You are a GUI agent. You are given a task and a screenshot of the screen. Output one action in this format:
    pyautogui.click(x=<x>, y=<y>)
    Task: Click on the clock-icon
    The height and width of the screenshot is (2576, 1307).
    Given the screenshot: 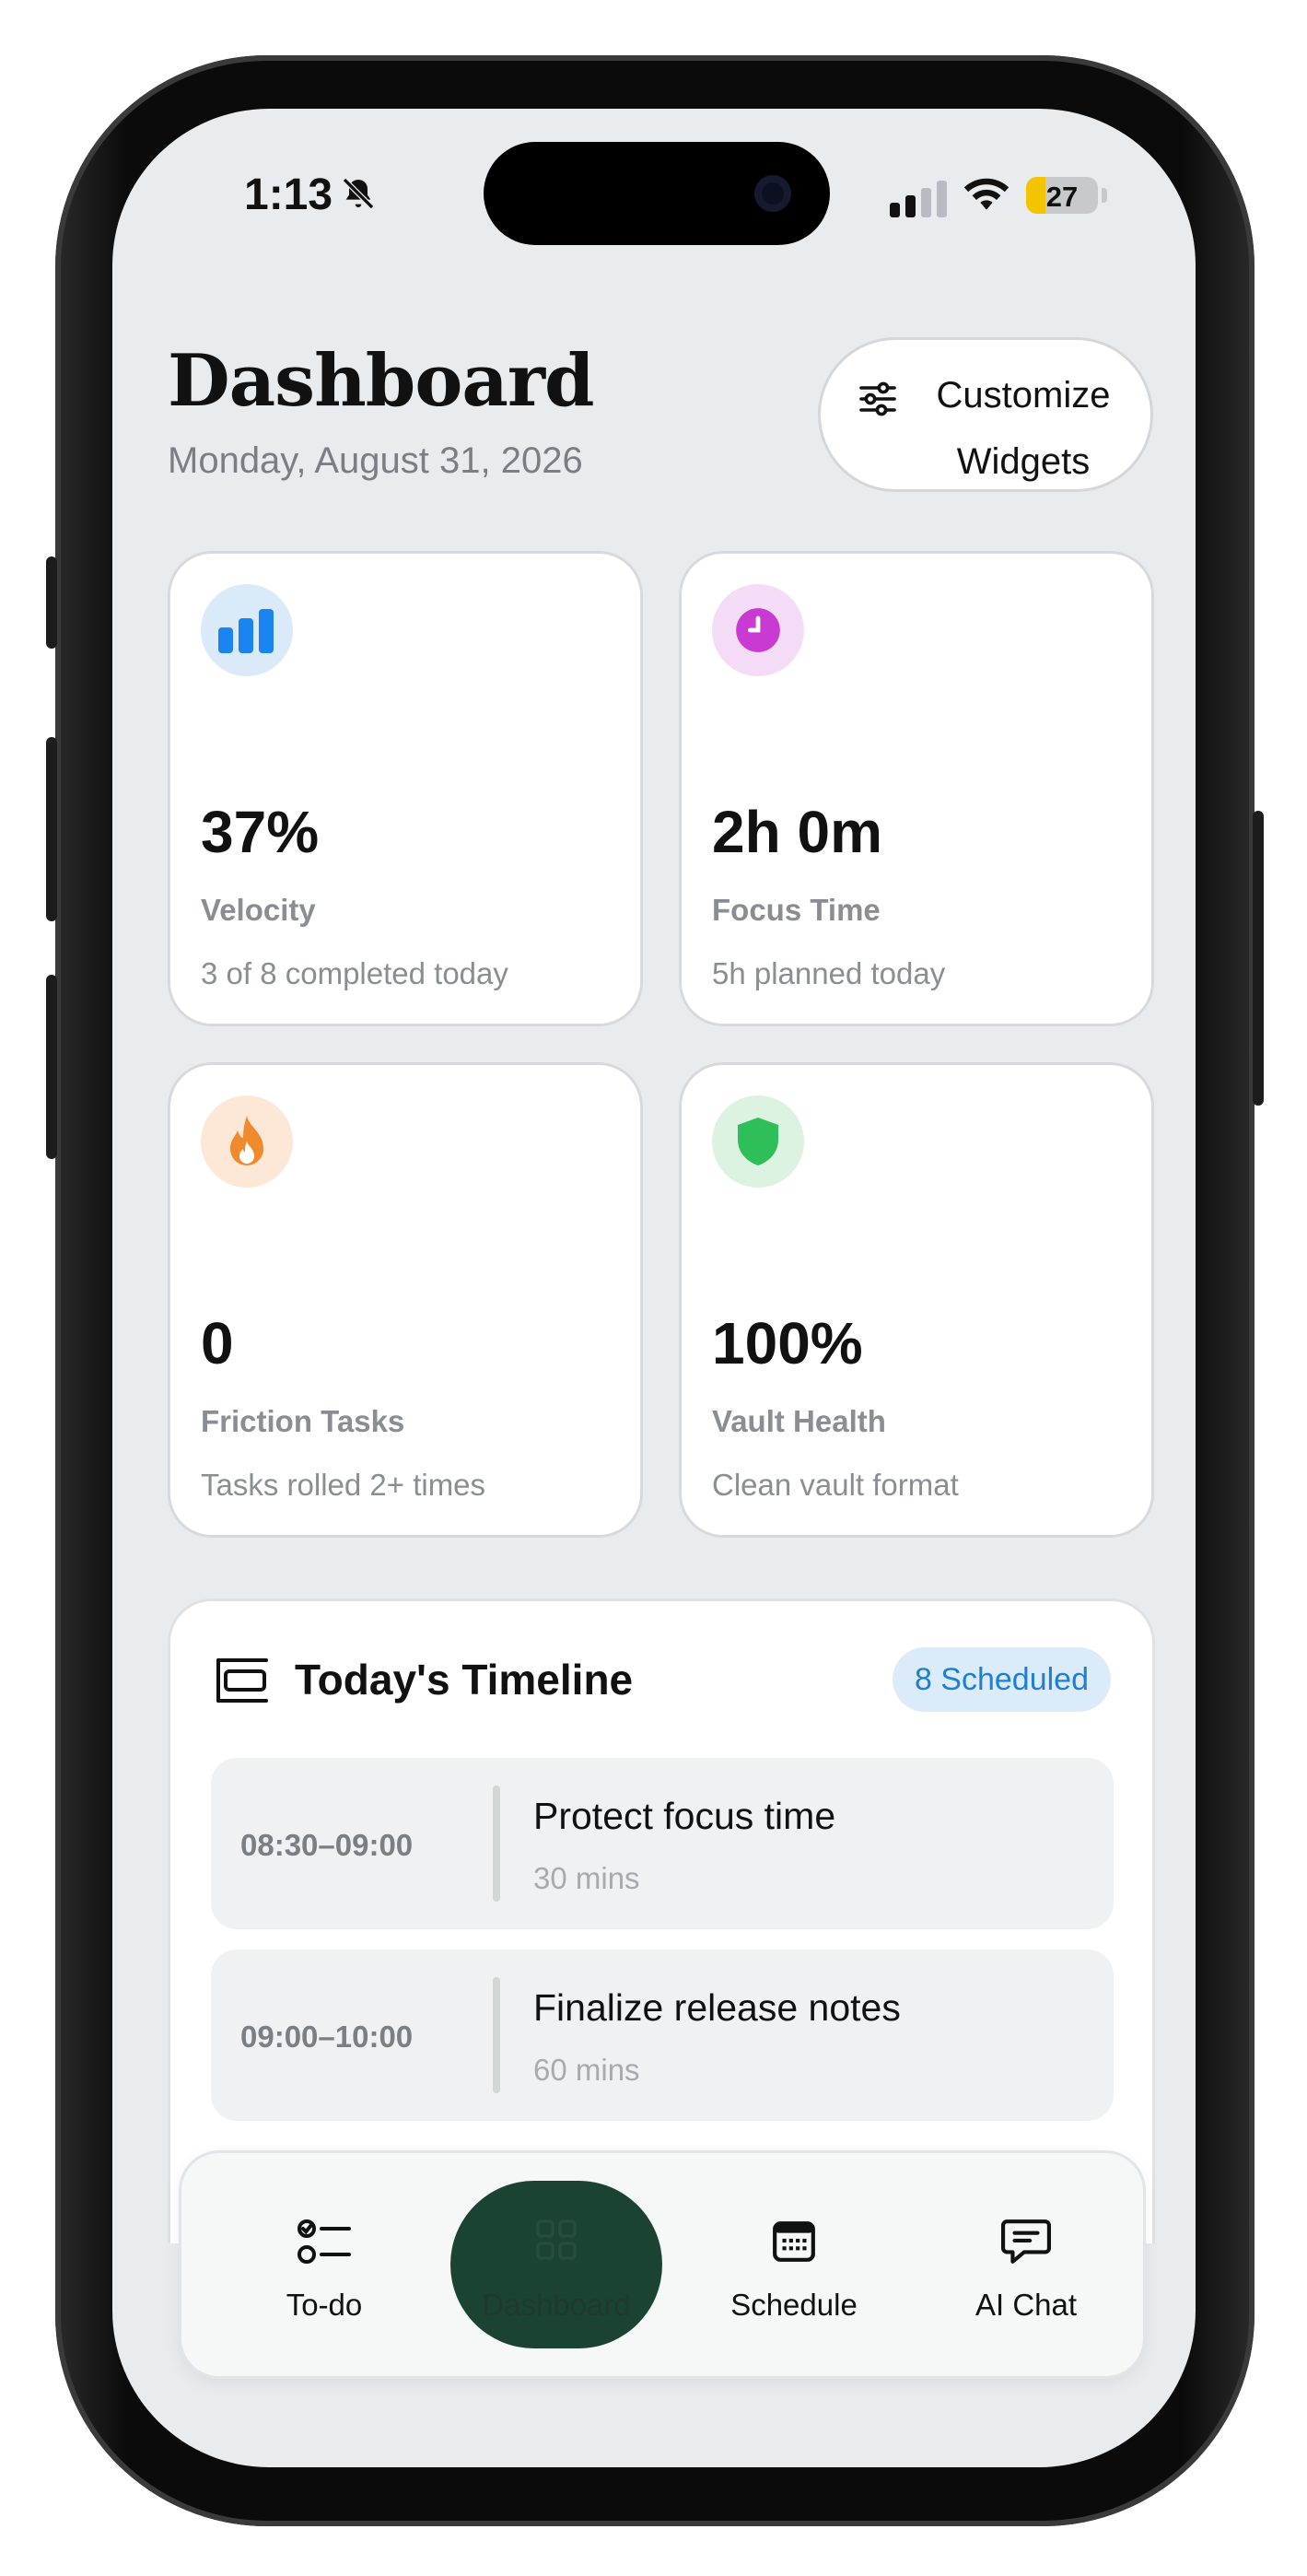 What is the action you would take?
    pyautogui.click(x=758, y=630)
    